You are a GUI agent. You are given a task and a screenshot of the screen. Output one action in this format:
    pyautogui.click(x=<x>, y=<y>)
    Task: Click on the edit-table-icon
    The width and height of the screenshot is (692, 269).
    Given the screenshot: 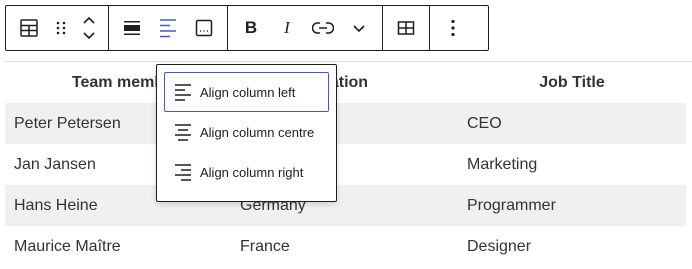 What is the action you would take?
    pyautogui.click(x=406, y=28)
    